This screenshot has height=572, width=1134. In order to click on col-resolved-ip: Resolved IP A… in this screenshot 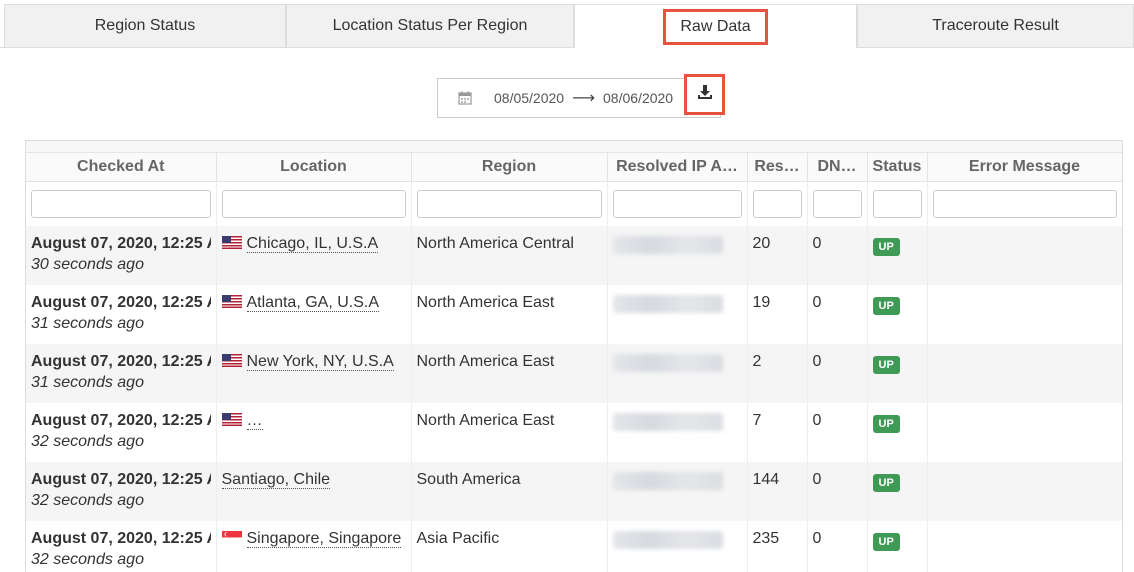, I will do `click(677, 167)`.